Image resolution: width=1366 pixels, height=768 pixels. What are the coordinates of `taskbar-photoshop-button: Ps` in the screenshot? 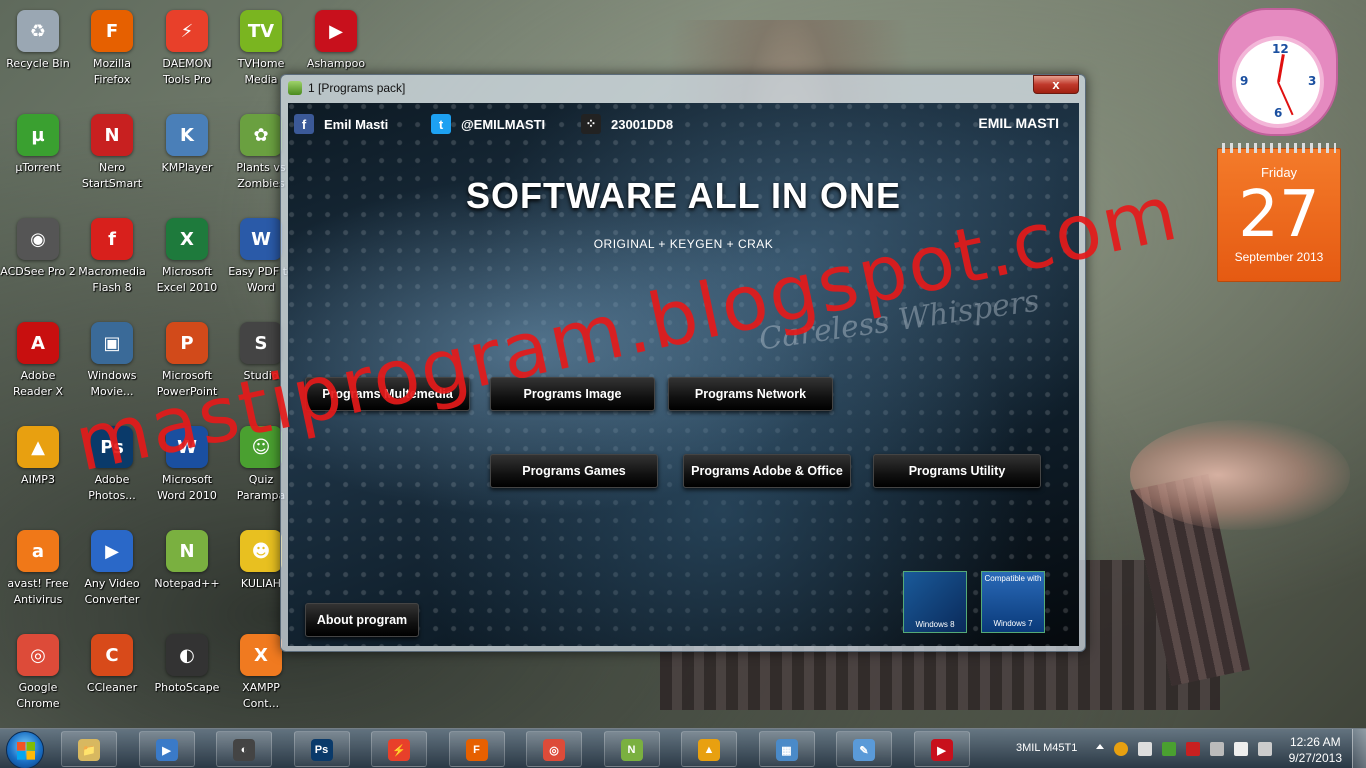 It's located at (321, 749).